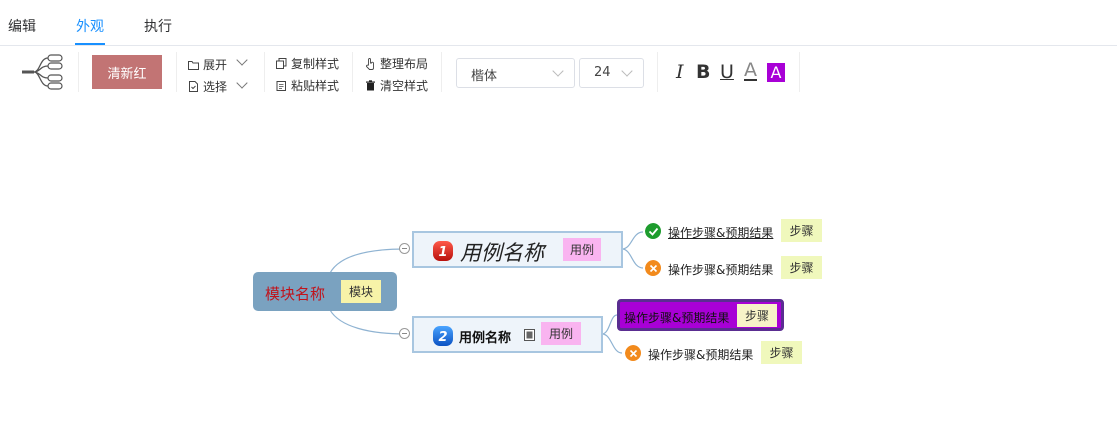 Image resolution: width=1117 pixels, height=433 pixels. I want to click on svg-text: 1, so click(442, 252).